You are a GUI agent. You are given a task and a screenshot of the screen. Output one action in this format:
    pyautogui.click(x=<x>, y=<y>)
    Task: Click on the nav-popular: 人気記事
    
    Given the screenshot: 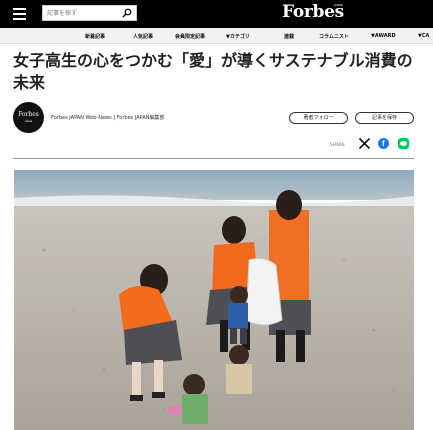 What is the action you would take?
    pyautogui.click(x=143, y=36)
    